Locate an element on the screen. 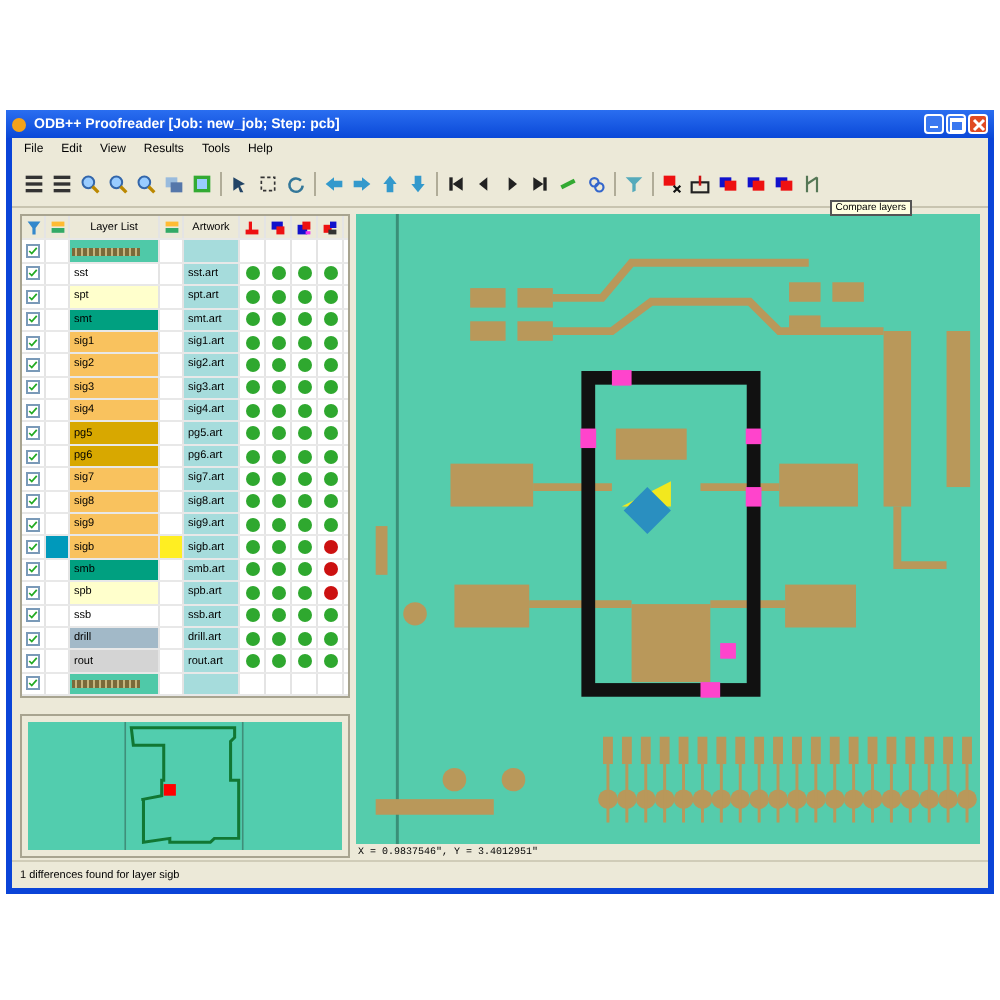 The height and width of the screenshot is (1000, 1000). export-icon is located at coordinates (700, 184).